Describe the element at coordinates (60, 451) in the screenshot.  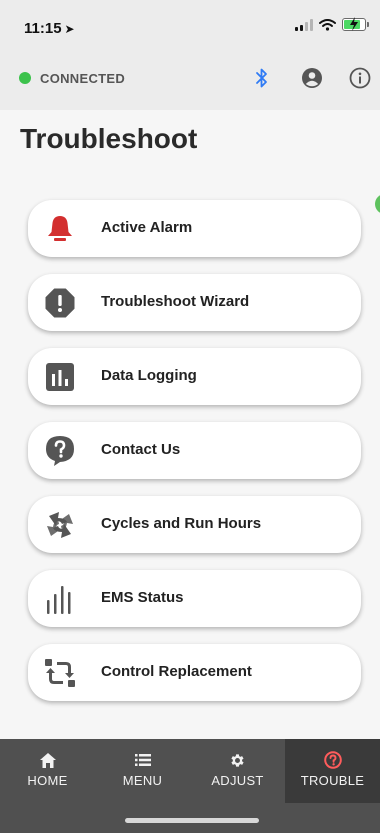
I see `question-bubble-icon` at that location.